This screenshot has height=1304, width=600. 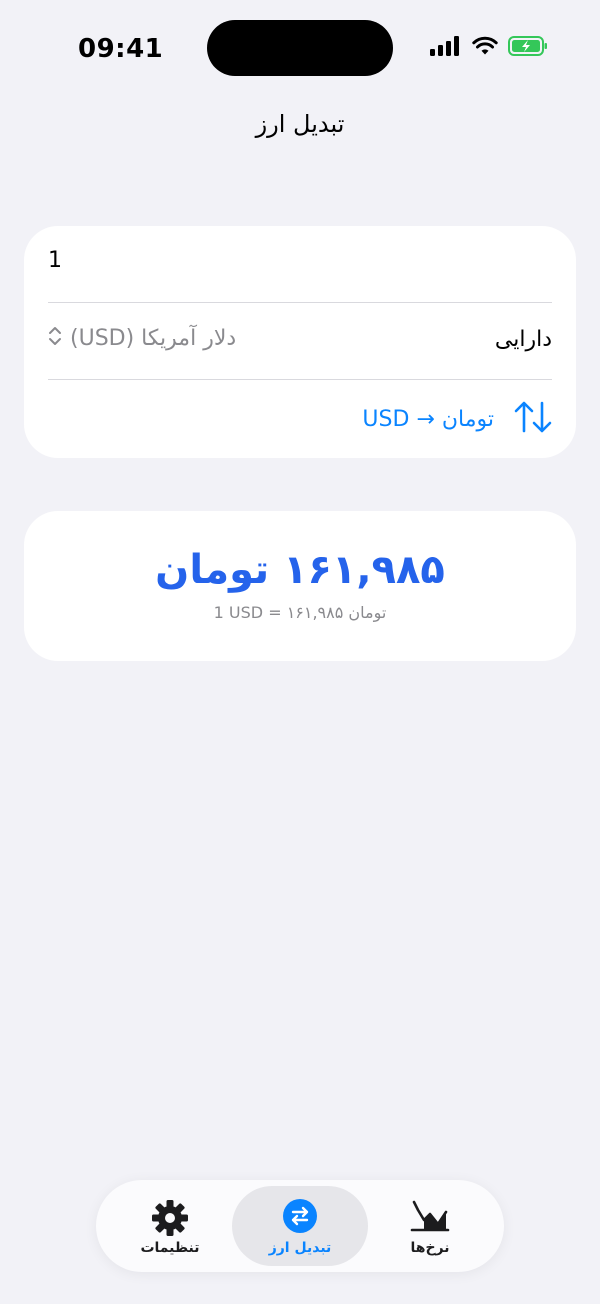 I want to click on page-title: تبدیل ارز, so click(x=300, y=124).